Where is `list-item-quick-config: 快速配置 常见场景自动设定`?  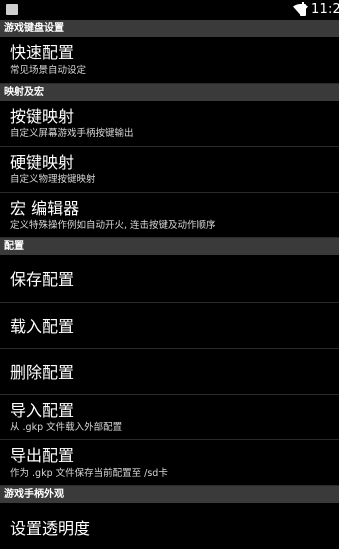 list-item-quick-config: 快速配置 常见场景自动设定 is located at coordinates (169, 60).